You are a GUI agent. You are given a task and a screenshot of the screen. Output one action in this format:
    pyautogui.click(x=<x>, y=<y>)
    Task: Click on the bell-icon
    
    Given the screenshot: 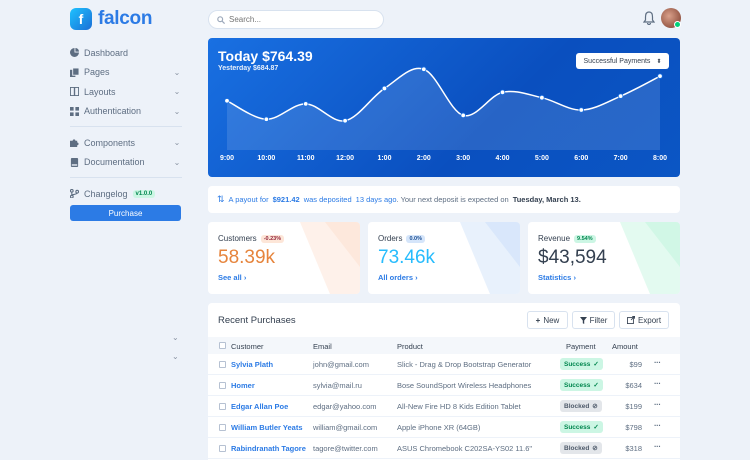 What is the action you would take?
    pyautogui.click(x=649, y=18)
    